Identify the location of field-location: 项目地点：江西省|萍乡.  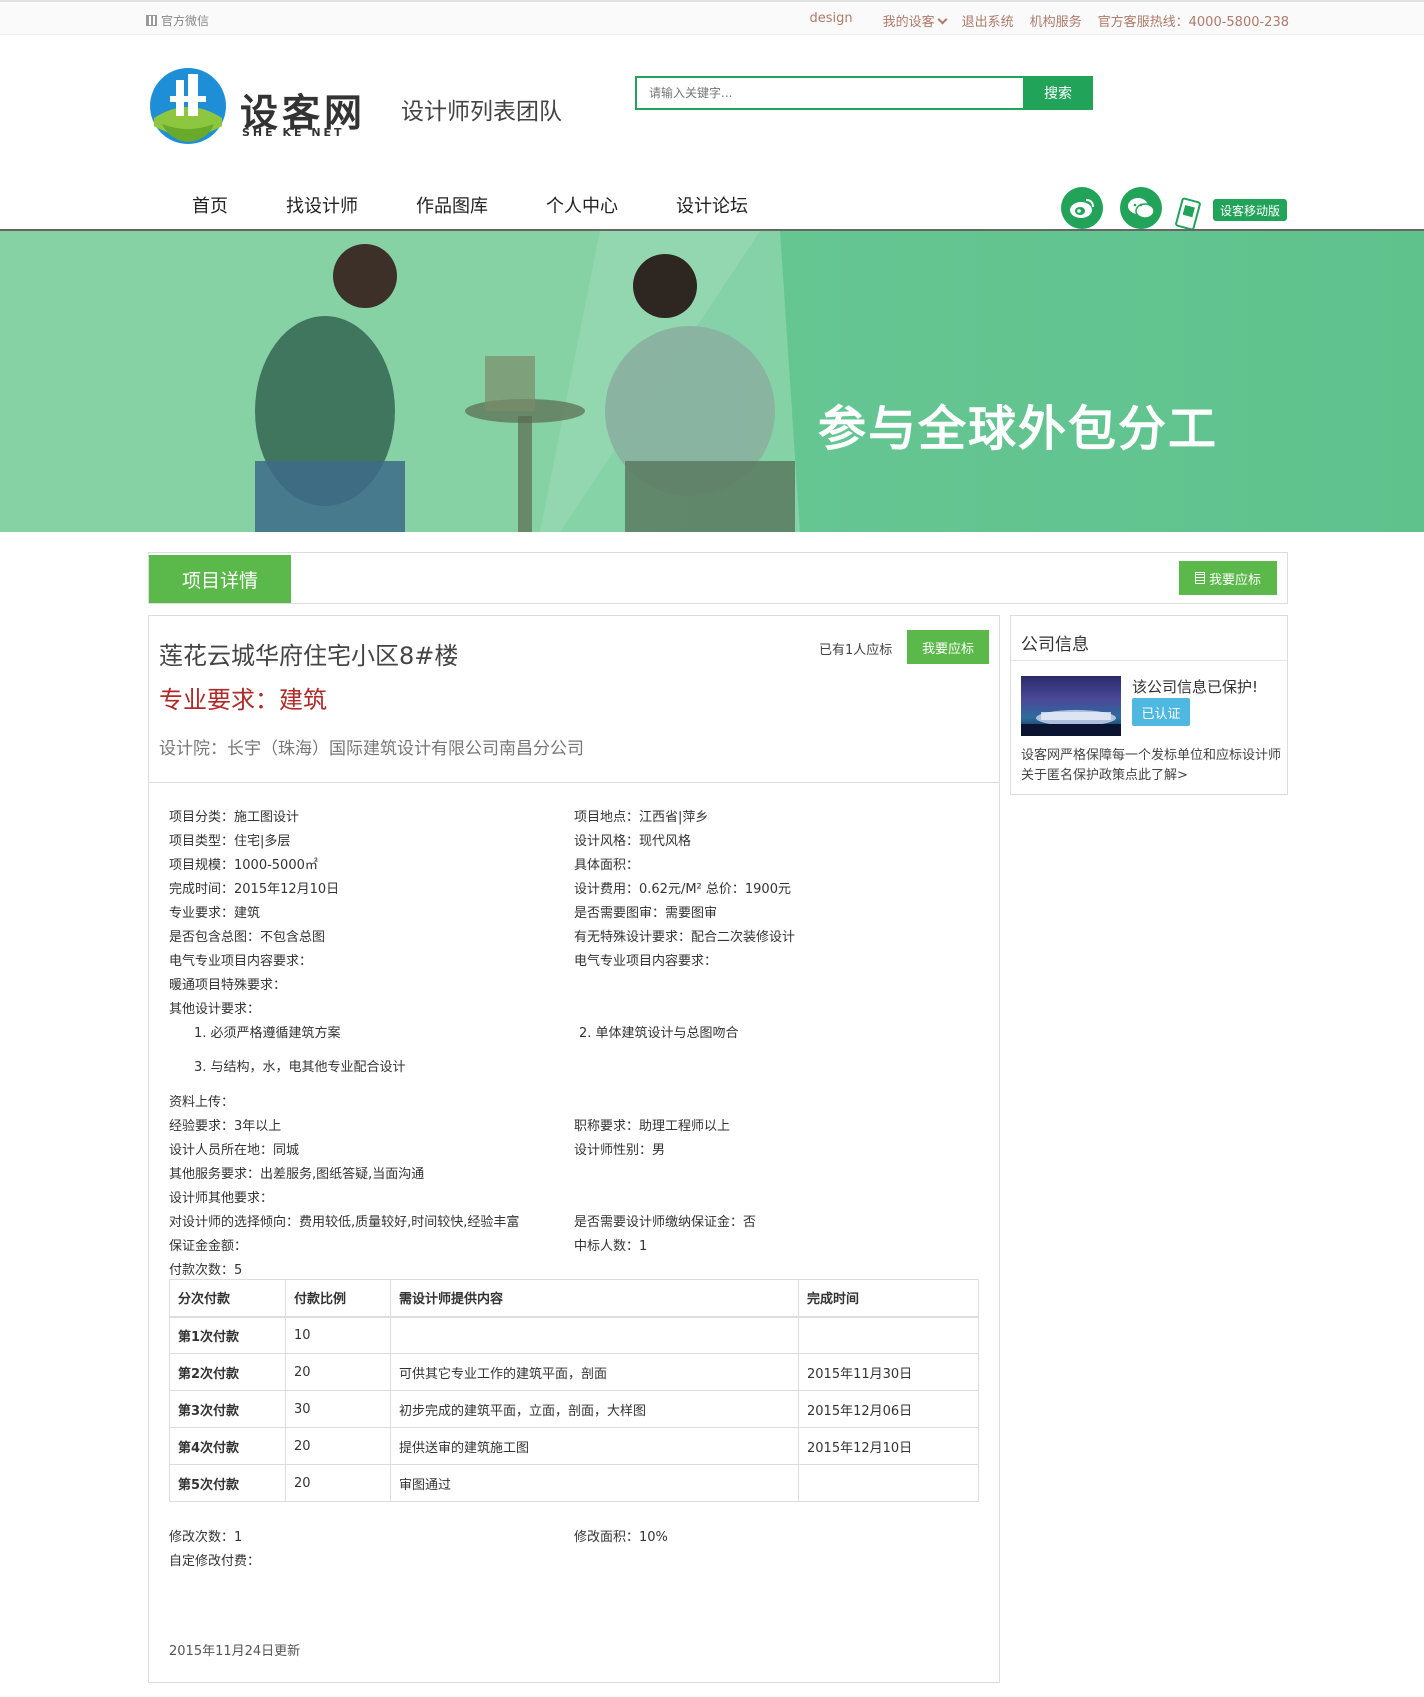
(641, 817).